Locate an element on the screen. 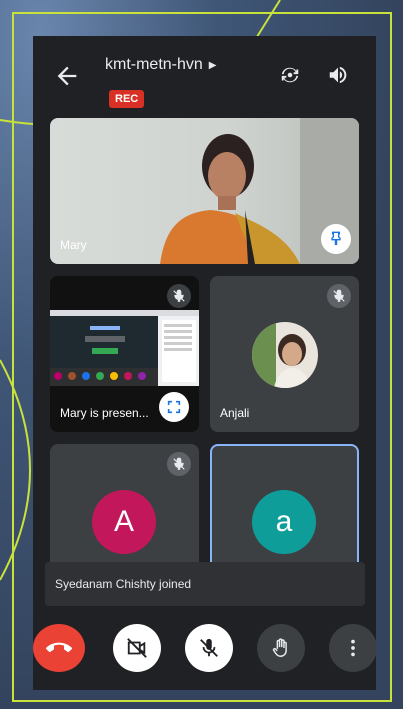 This screenshot has height=709, width=403. camera-toggle-button is located at coordinates (137, 648).